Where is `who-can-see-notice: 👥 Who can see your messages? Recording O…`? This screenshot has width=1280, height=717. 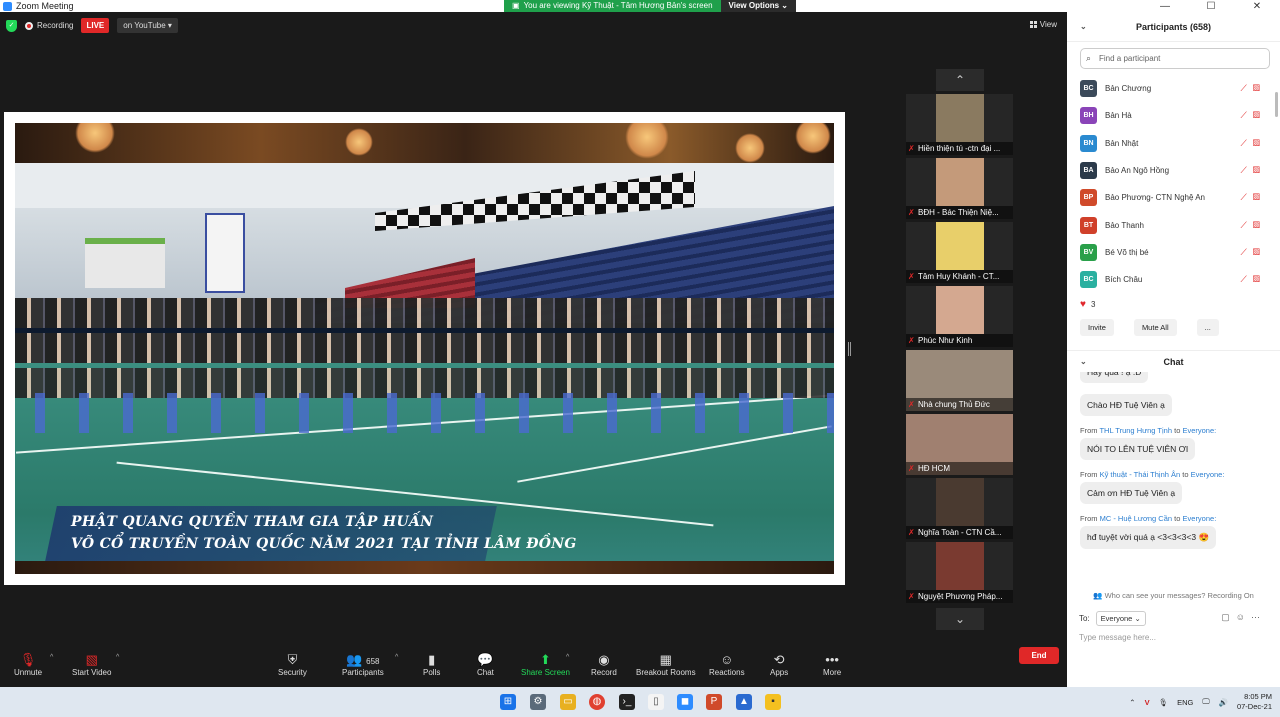 who-can-see-notice: 👥 Who can see your messages? Recording O… is located at coordinates (1173, 595).